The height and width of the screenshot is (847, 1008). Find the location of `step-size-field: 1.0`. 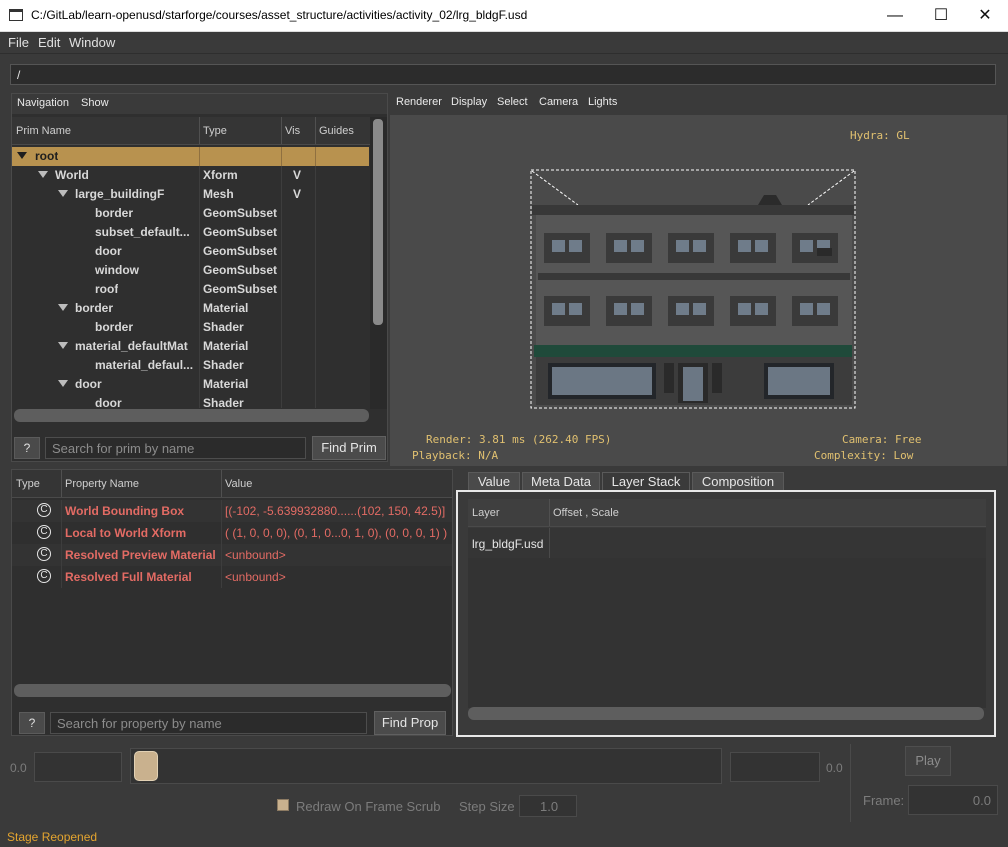

step-size-field: 1.0 is located at coordinates (548, 806).